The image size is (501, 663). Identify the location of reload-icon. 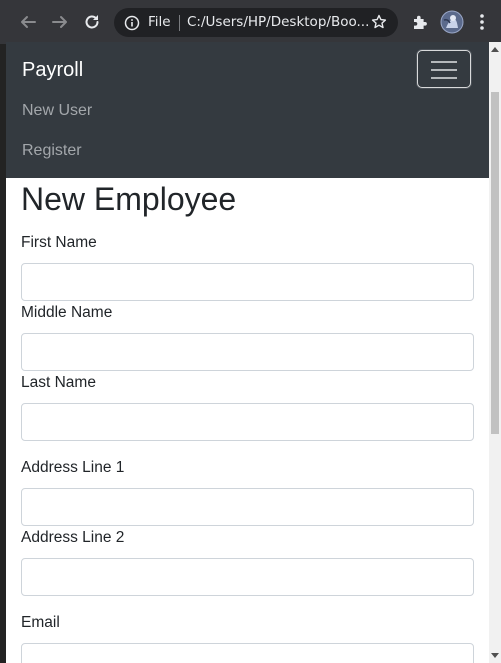
(92, 22).